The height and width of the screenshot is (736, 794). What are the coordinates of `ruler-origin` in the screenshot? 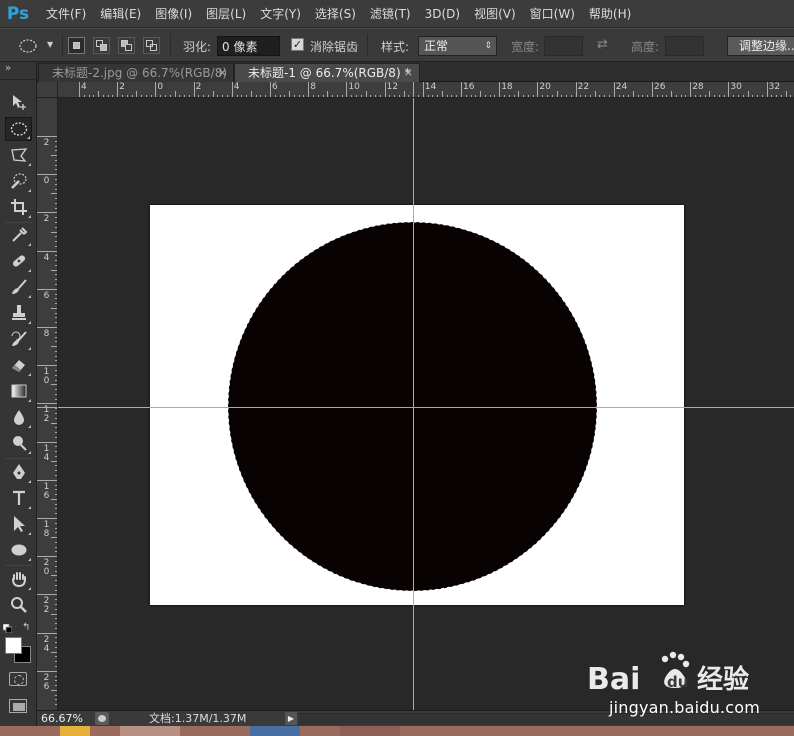 It's located at (47, 90).